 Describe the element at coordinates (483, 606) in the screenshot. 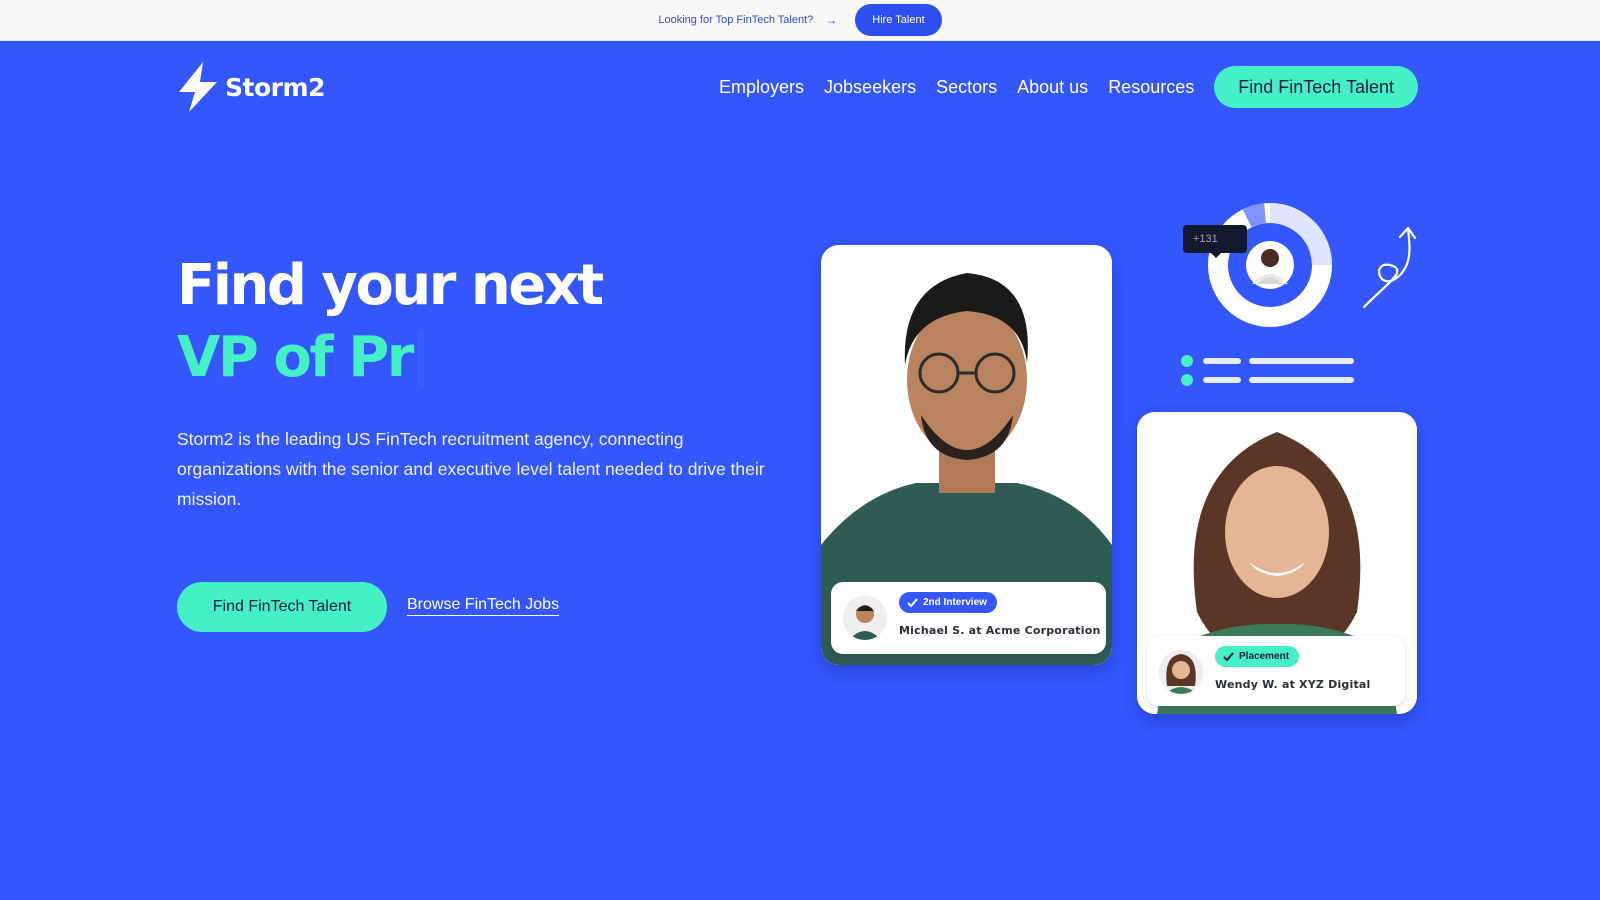

I see `browse-fintech-jobs-link: Browse FinTech Jobs` at that location.